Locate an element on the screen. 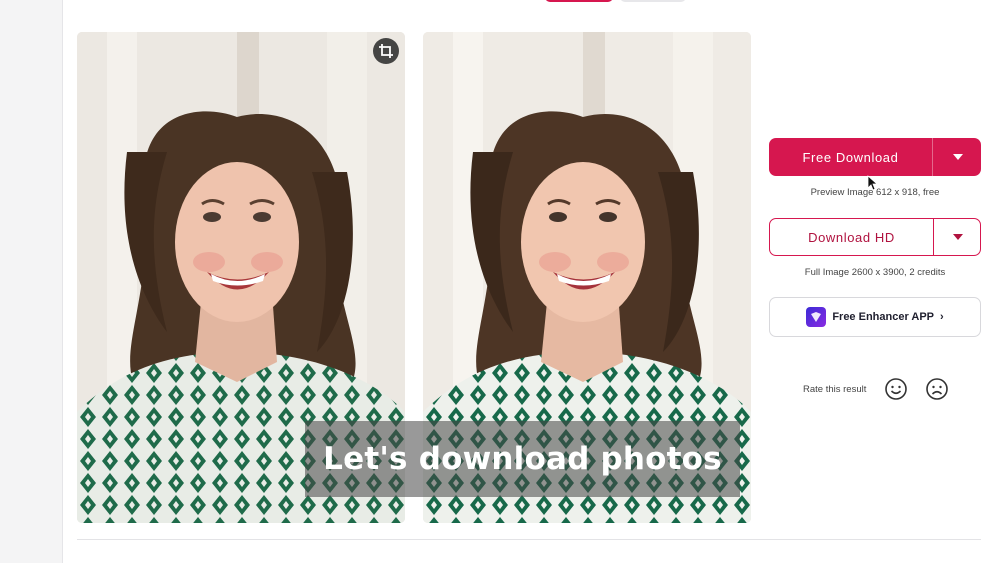 The height and width of the screenshot is (563, 1000). section-divider is located at coordinates (529, 539).